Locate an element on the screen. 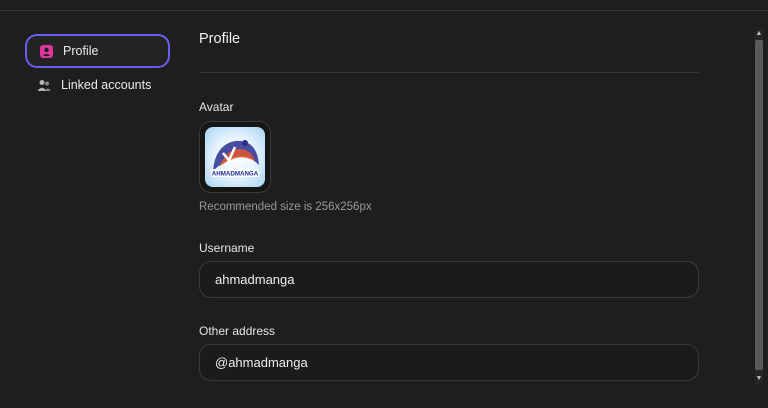 This screenshot has width=768, height=408. avatar-upload: AHMADMANGA is located at coordinates (235, 157).